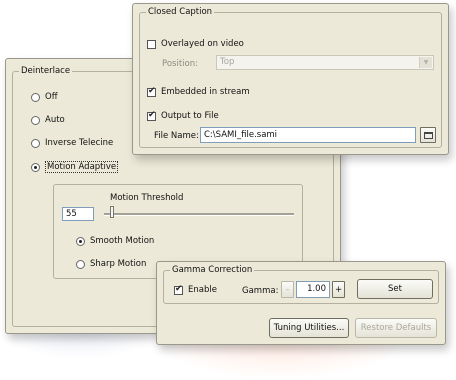  Describe the element at coordinates (46, 71) in the screenshot. I see `deinterlace-title: Deinterlace` at that location.